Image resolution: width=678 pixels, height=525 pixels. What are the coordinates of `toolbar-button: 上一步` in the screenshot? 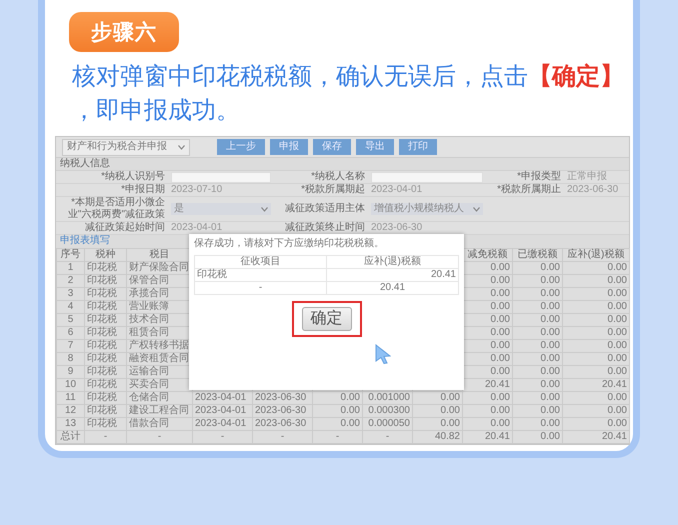 It's located at (241, 147).